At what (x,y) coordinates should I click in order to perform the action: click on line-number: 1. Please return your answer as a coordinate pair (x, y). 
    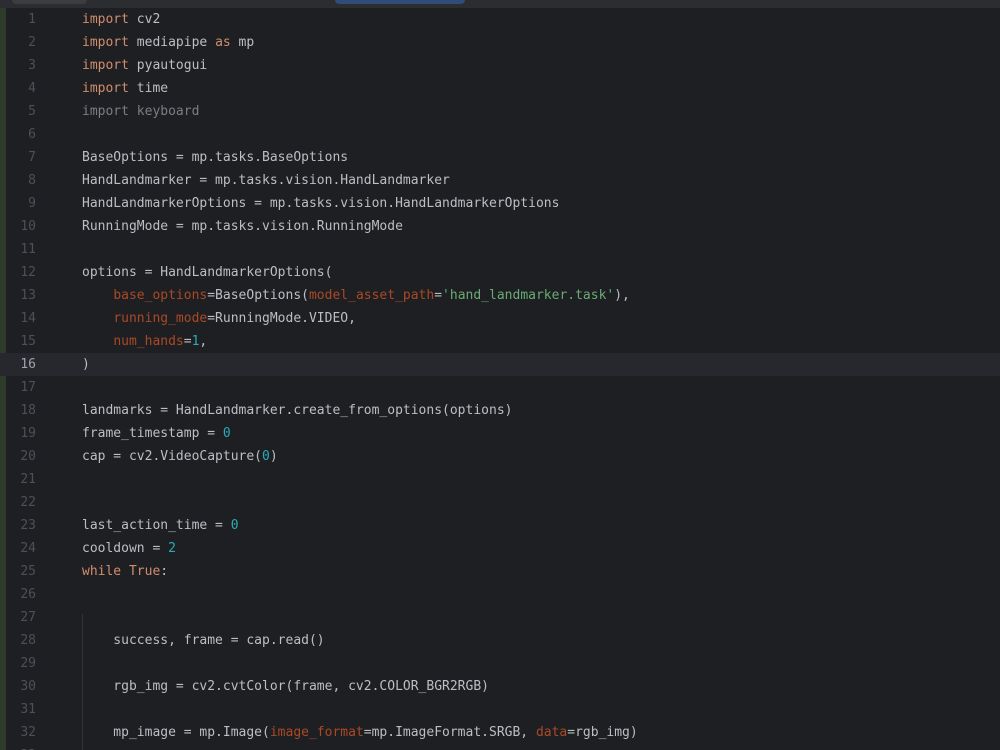
    Looking at the image, I should click on (32, 19).